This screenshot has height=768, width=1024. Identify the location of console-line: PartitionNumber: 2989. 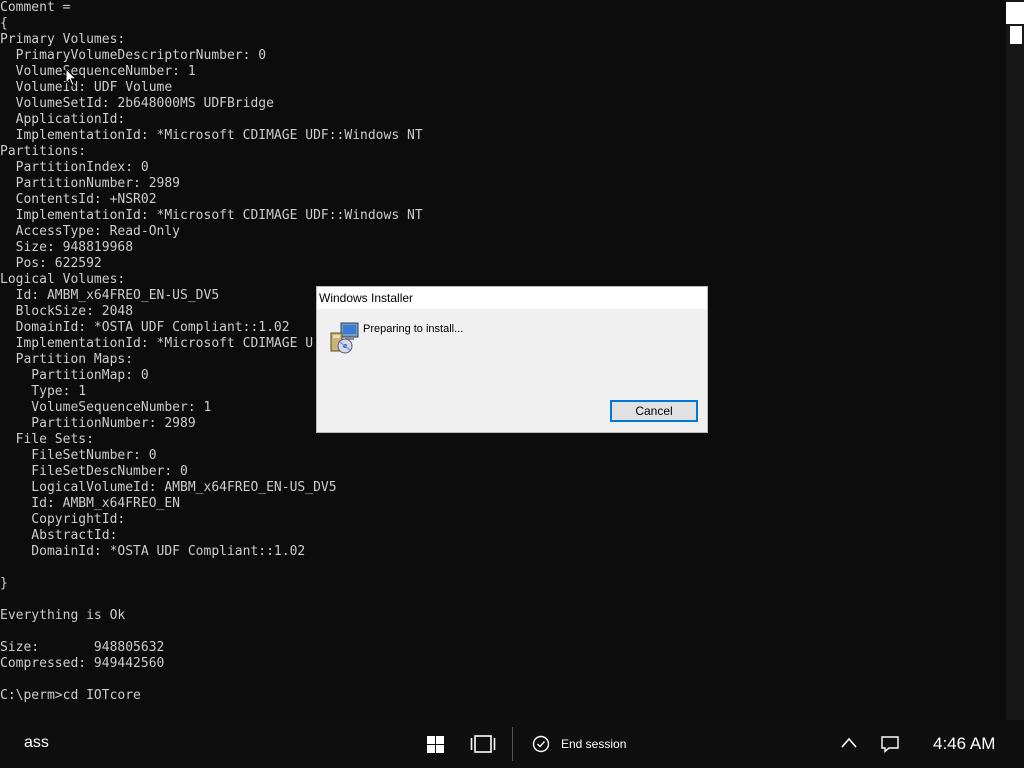
(90, 183).